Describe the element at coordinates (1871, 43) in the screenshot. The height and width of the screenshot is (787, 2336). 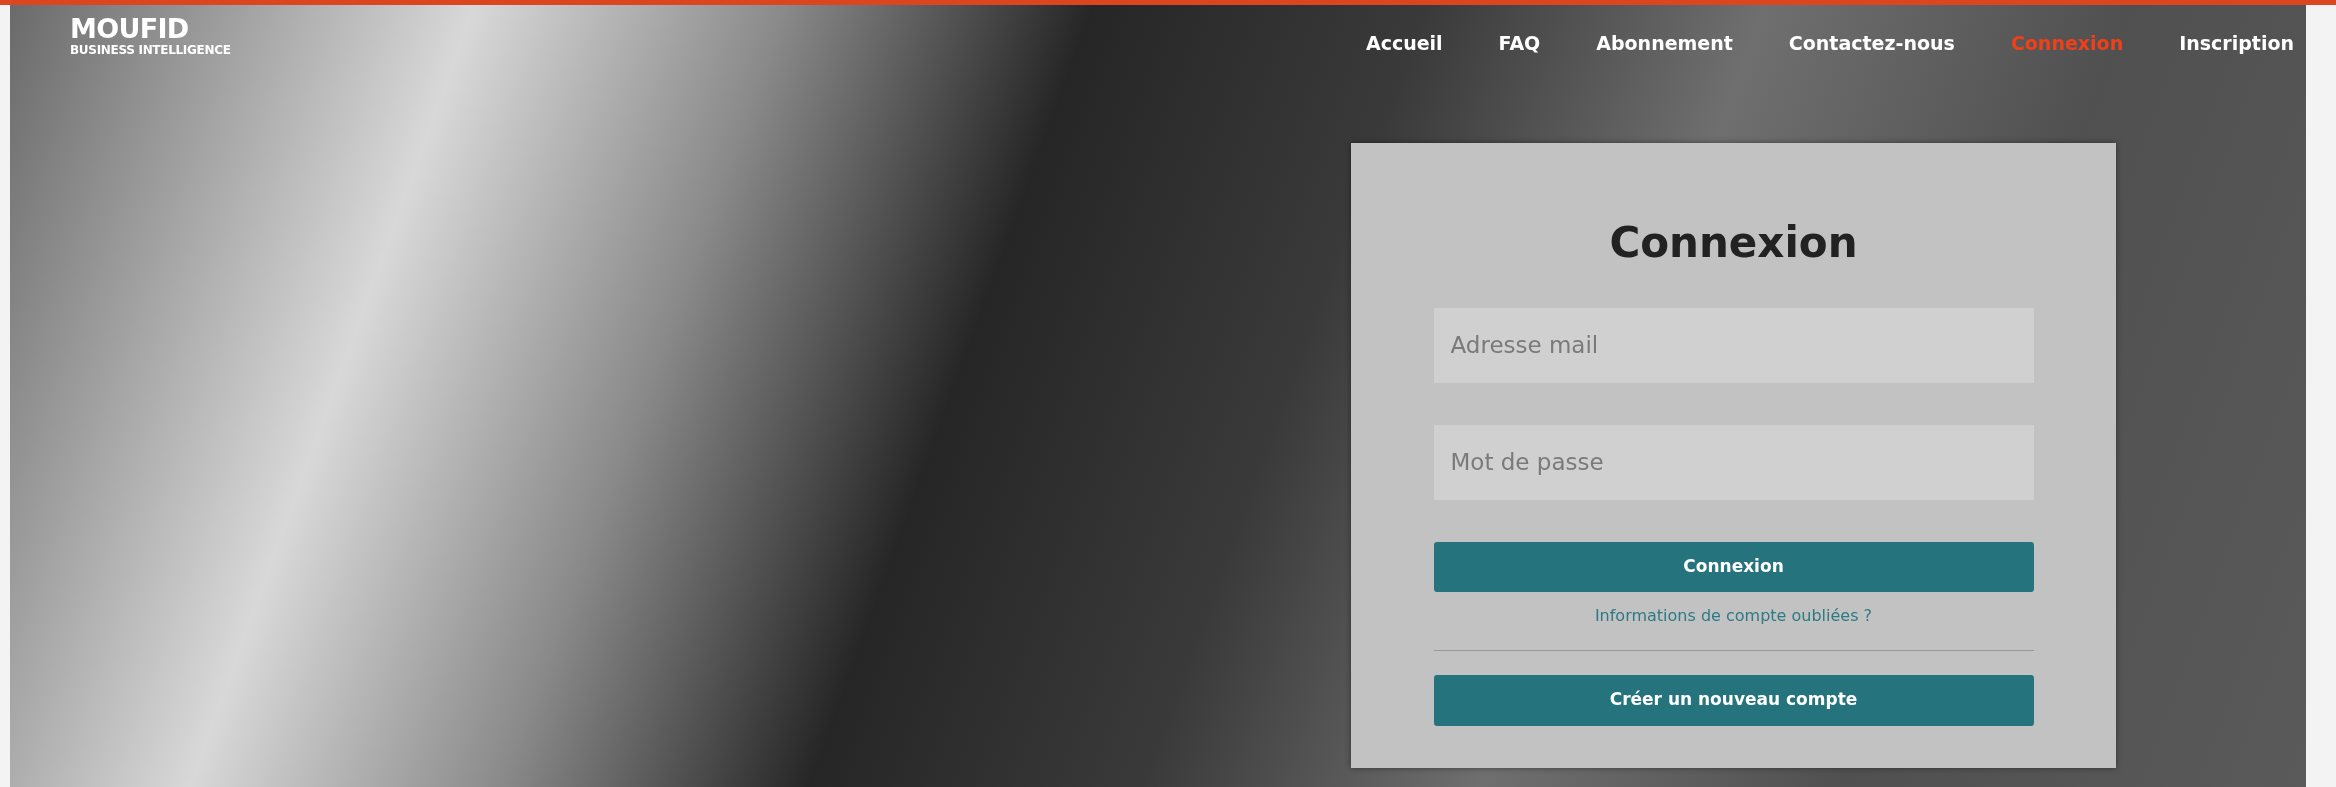
I see `nav-link: Contactez-nous` at that location.